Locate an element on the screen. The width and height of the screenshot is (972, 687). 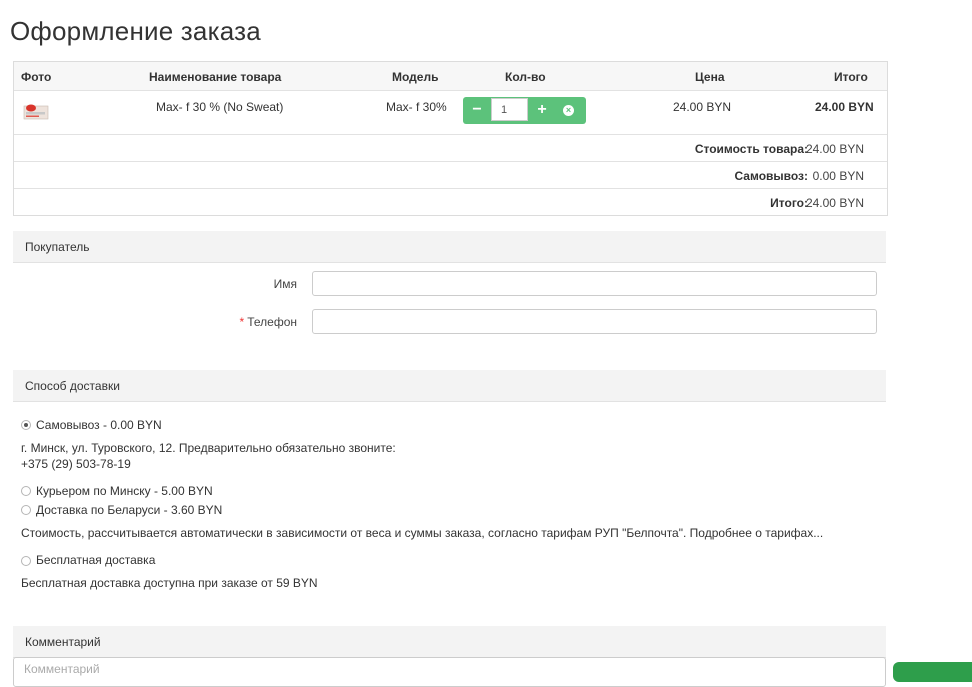
phone-input is located at coordinates (594, 321).